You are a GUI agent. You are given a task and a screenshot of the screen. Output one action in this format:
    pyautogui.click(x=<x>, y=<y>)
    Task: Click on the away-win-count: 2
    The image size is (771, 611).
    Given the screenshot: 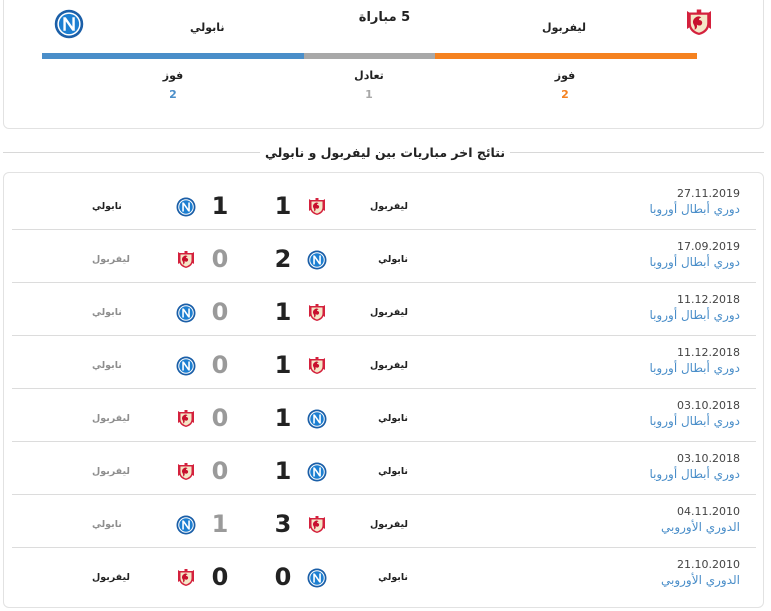 What is the action you would take?
    pyautogui.click(x=173, y=94)
    